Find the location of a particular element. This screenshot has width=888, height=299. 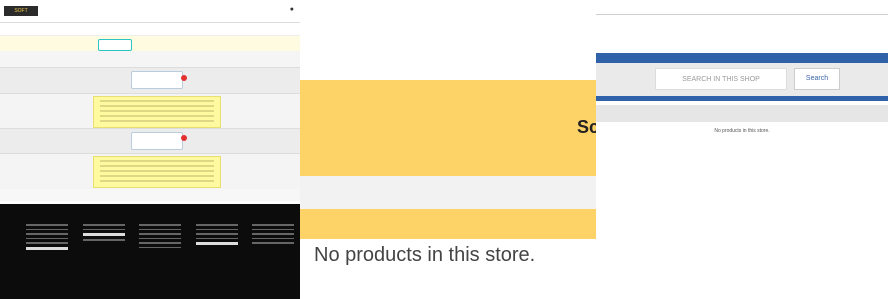

yellow-band is located at coordinates (448, 224).